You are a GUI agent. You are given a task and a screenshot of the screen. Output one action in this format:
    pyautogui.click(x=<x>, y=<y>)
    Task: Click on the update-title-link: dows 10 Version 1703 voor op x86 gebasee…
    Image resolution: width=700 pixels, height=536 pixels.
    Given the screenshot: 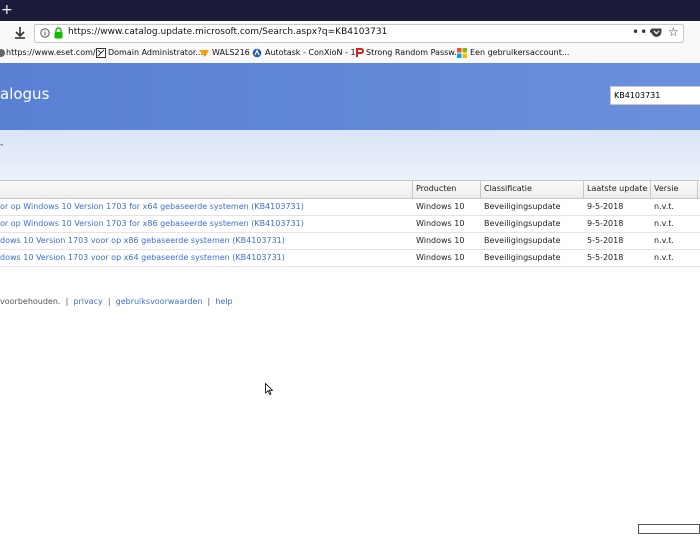 What is the action you would take?
    pyautogui.click(x=142, y=240)
    